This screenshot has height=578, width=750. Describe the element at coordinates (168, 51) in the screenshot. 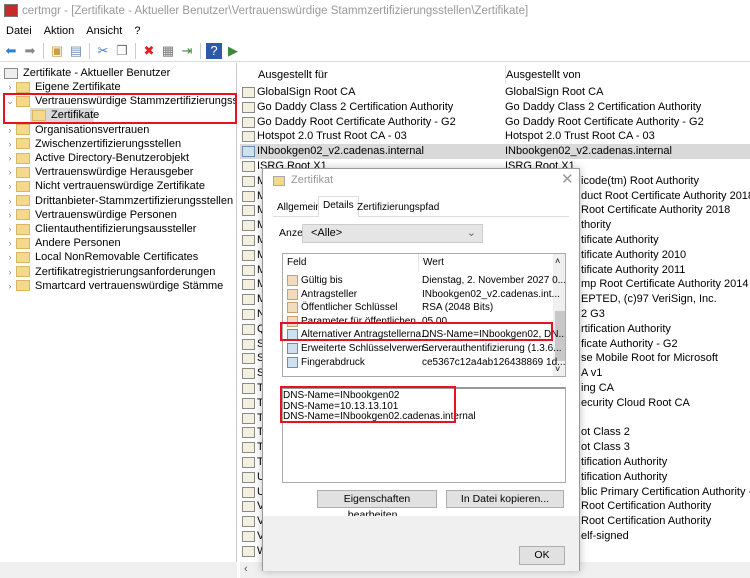

I see `properties-icon: ▦` at that location.